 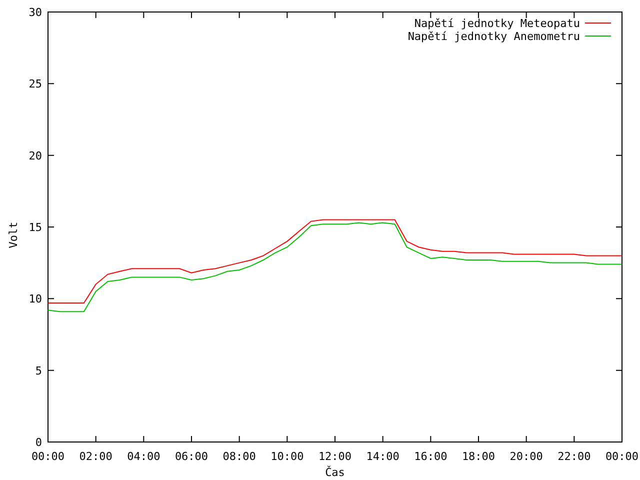 What do you see at coordinates (335, 456) in the screenshot?
I see `x-tick-label: 12:00` at bounding box center [335, 456].